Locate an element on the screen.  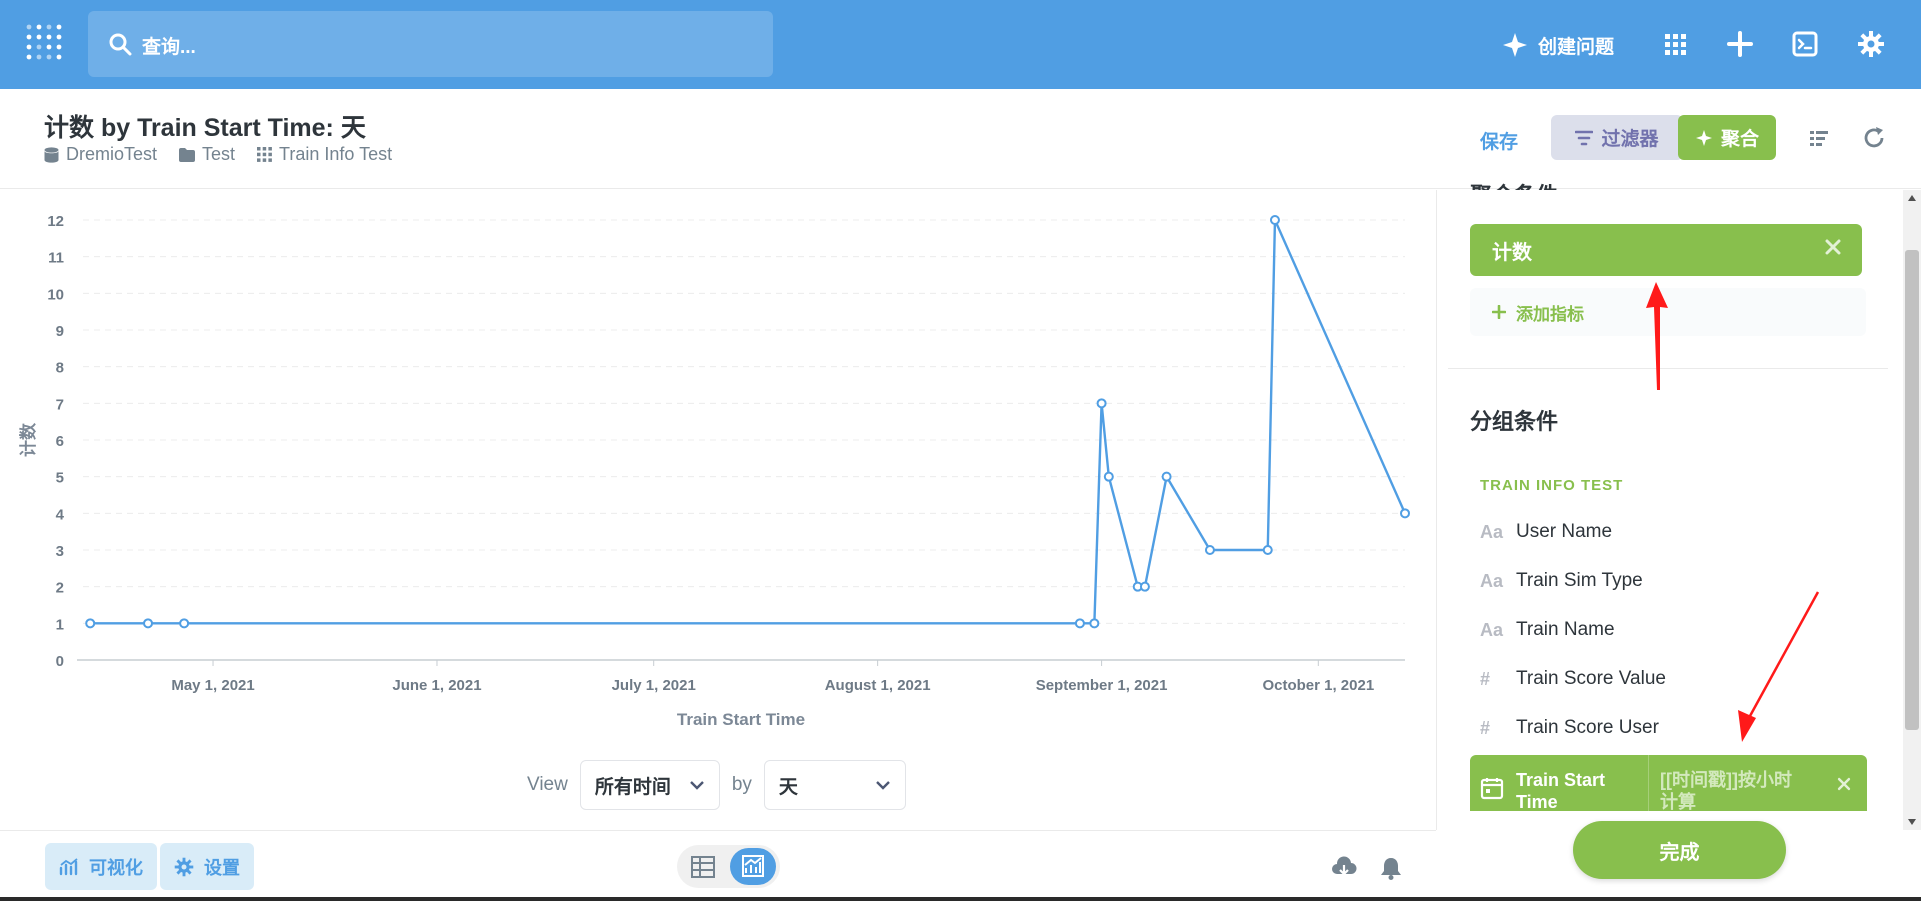
y-tick-label: 4 is located at coordinates (60, 514).